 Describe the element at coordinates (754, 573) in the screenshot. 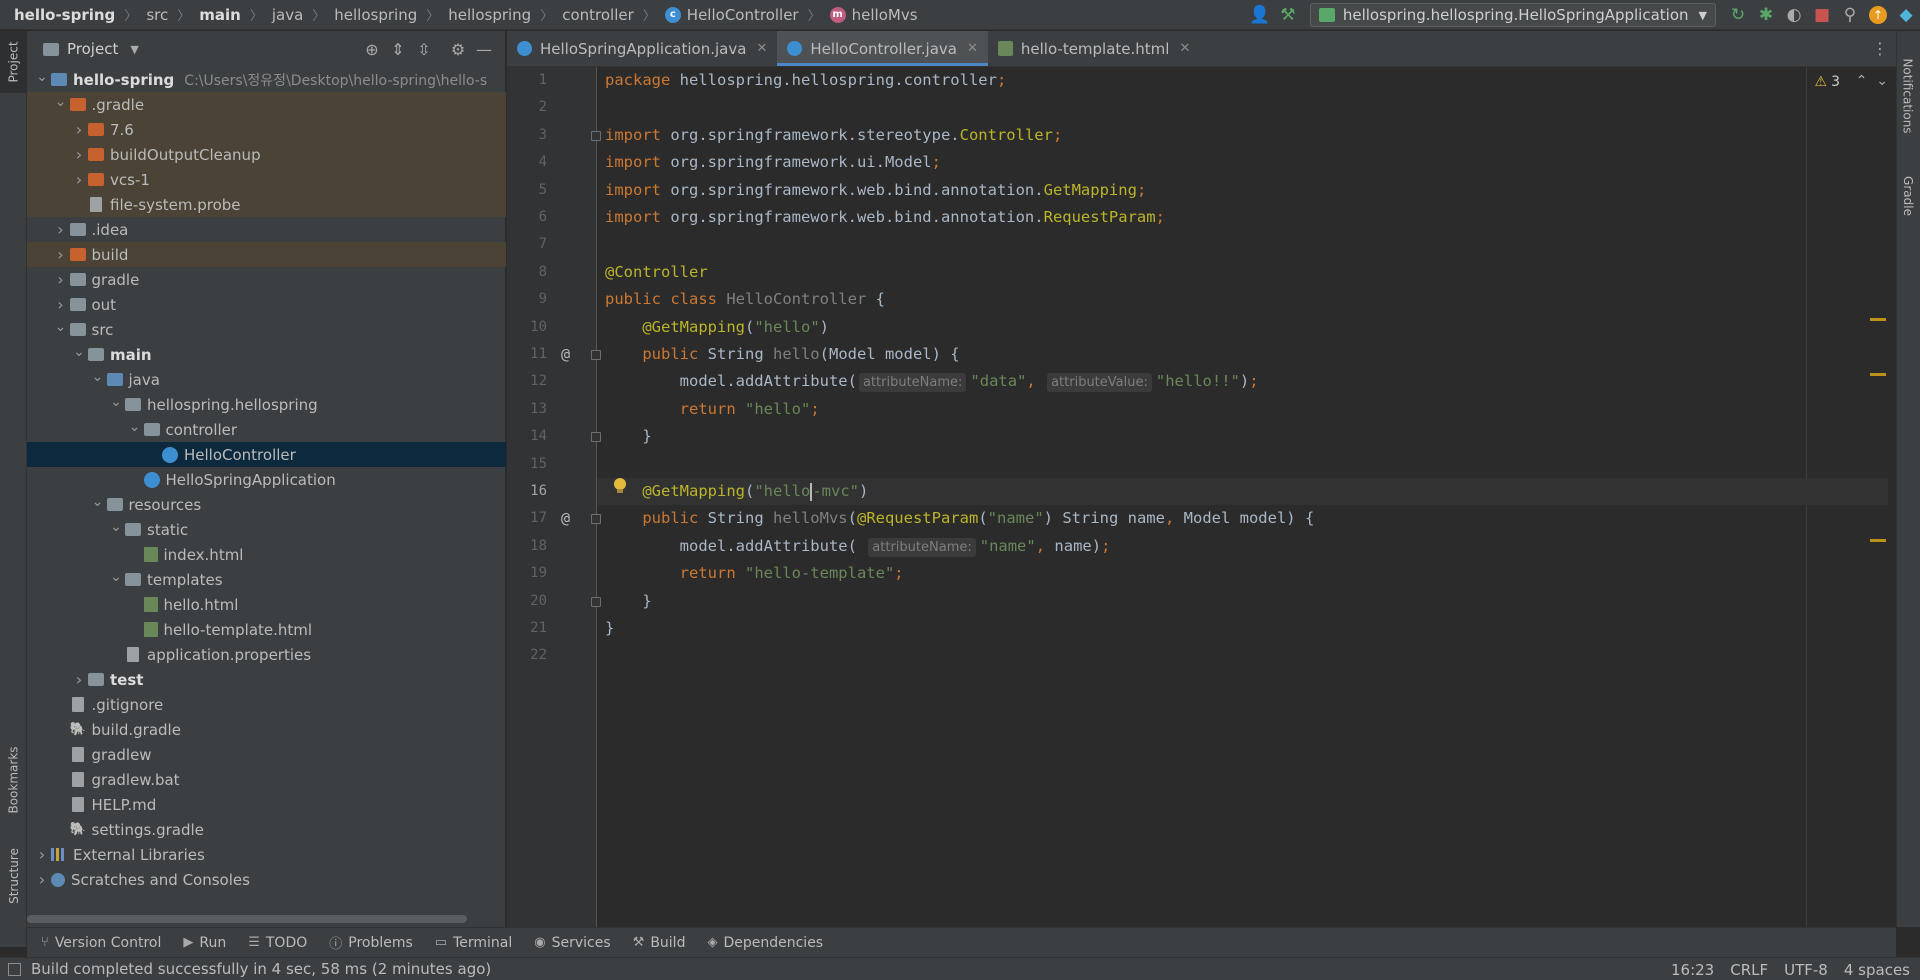

I see `code-line: return "hello-template";` at that location.